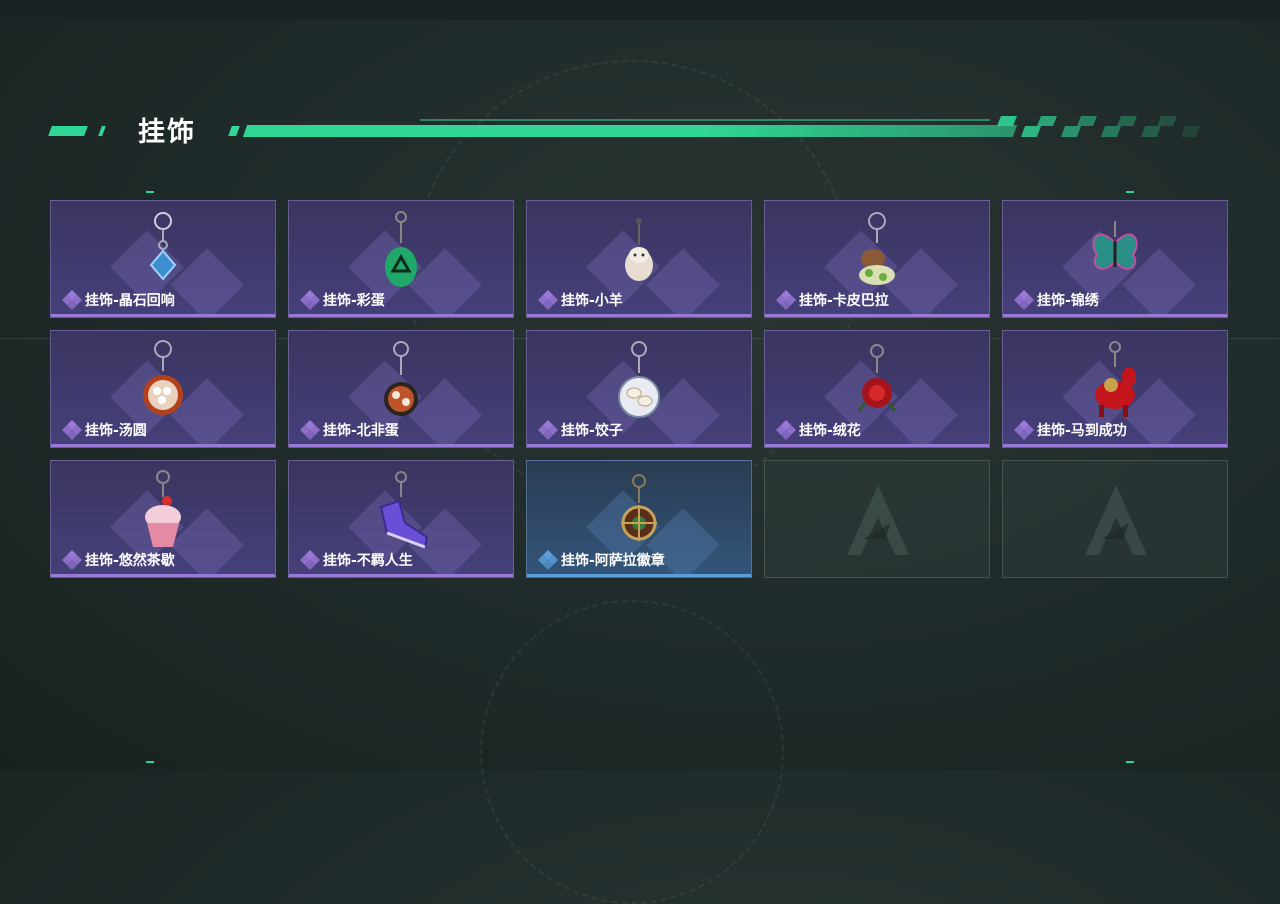 Image resolution: width=1280 pixels, height=904 pixels. What do you see at coordinates (354, 301) in the screenshot?
I see `charm-label: 挂饰-彩蛋` at bounding box center [354, 301].